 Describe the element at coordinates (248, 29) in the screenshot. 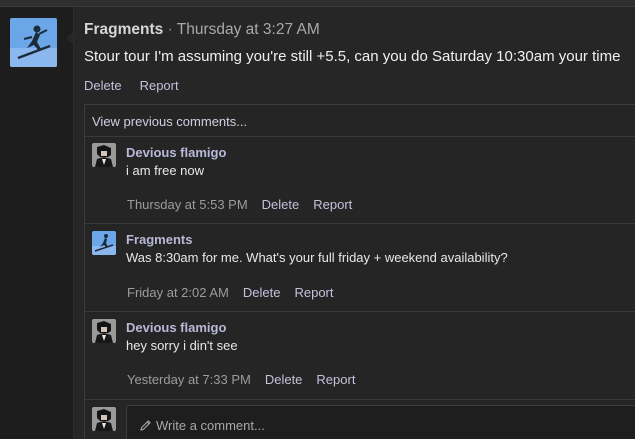

I see `post-time: Thursday at 3:27 AM` at that location.